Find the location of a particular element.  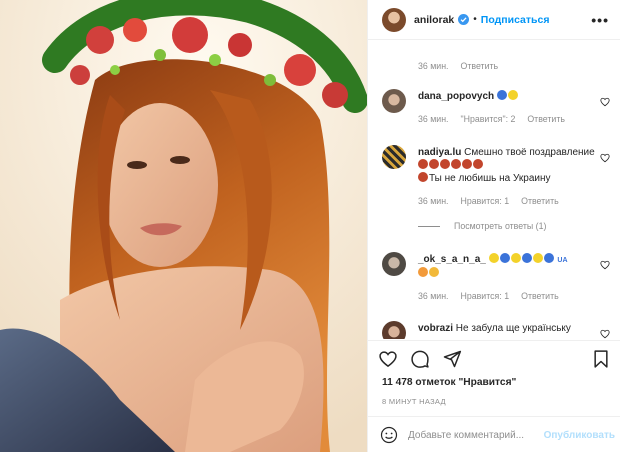

comment-text: Смешно твоё поздравление is located at coordinates (529, 152).